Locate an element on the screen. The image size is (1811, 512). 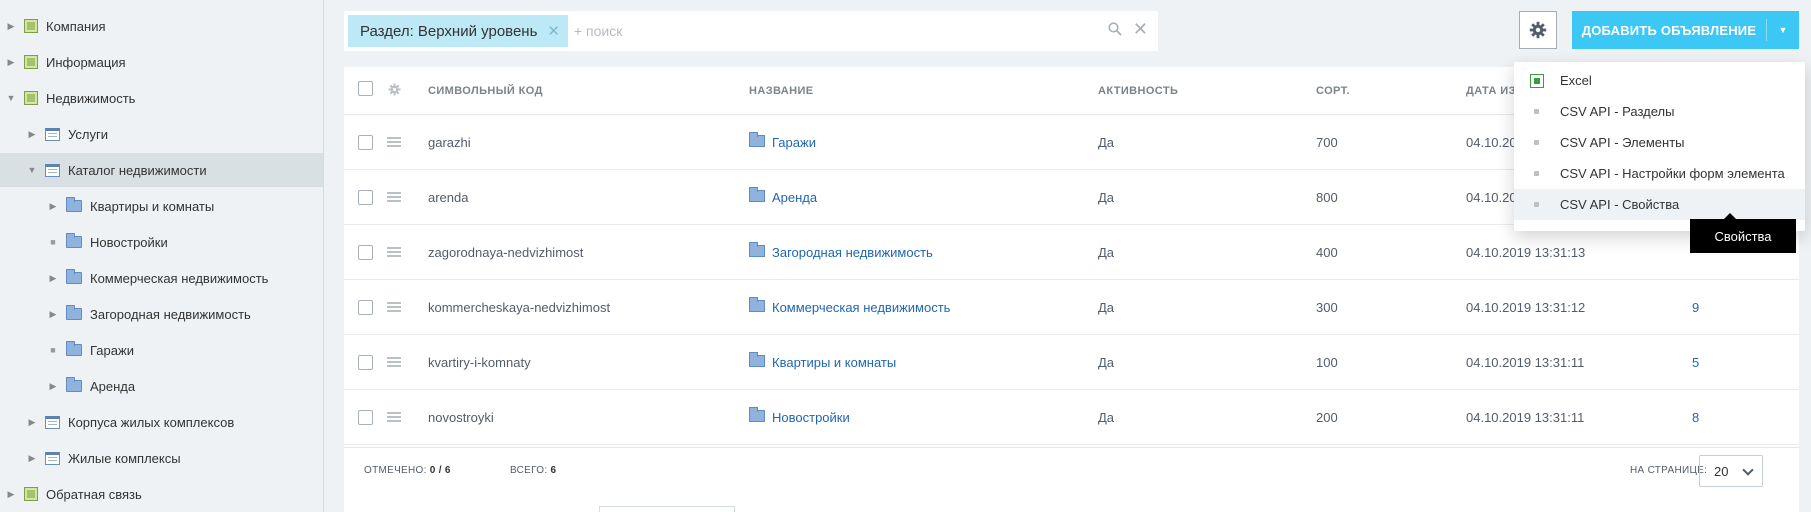
filter-chip: Раздел: Верхний уровень ✕ is located at coordinates (458, 31).